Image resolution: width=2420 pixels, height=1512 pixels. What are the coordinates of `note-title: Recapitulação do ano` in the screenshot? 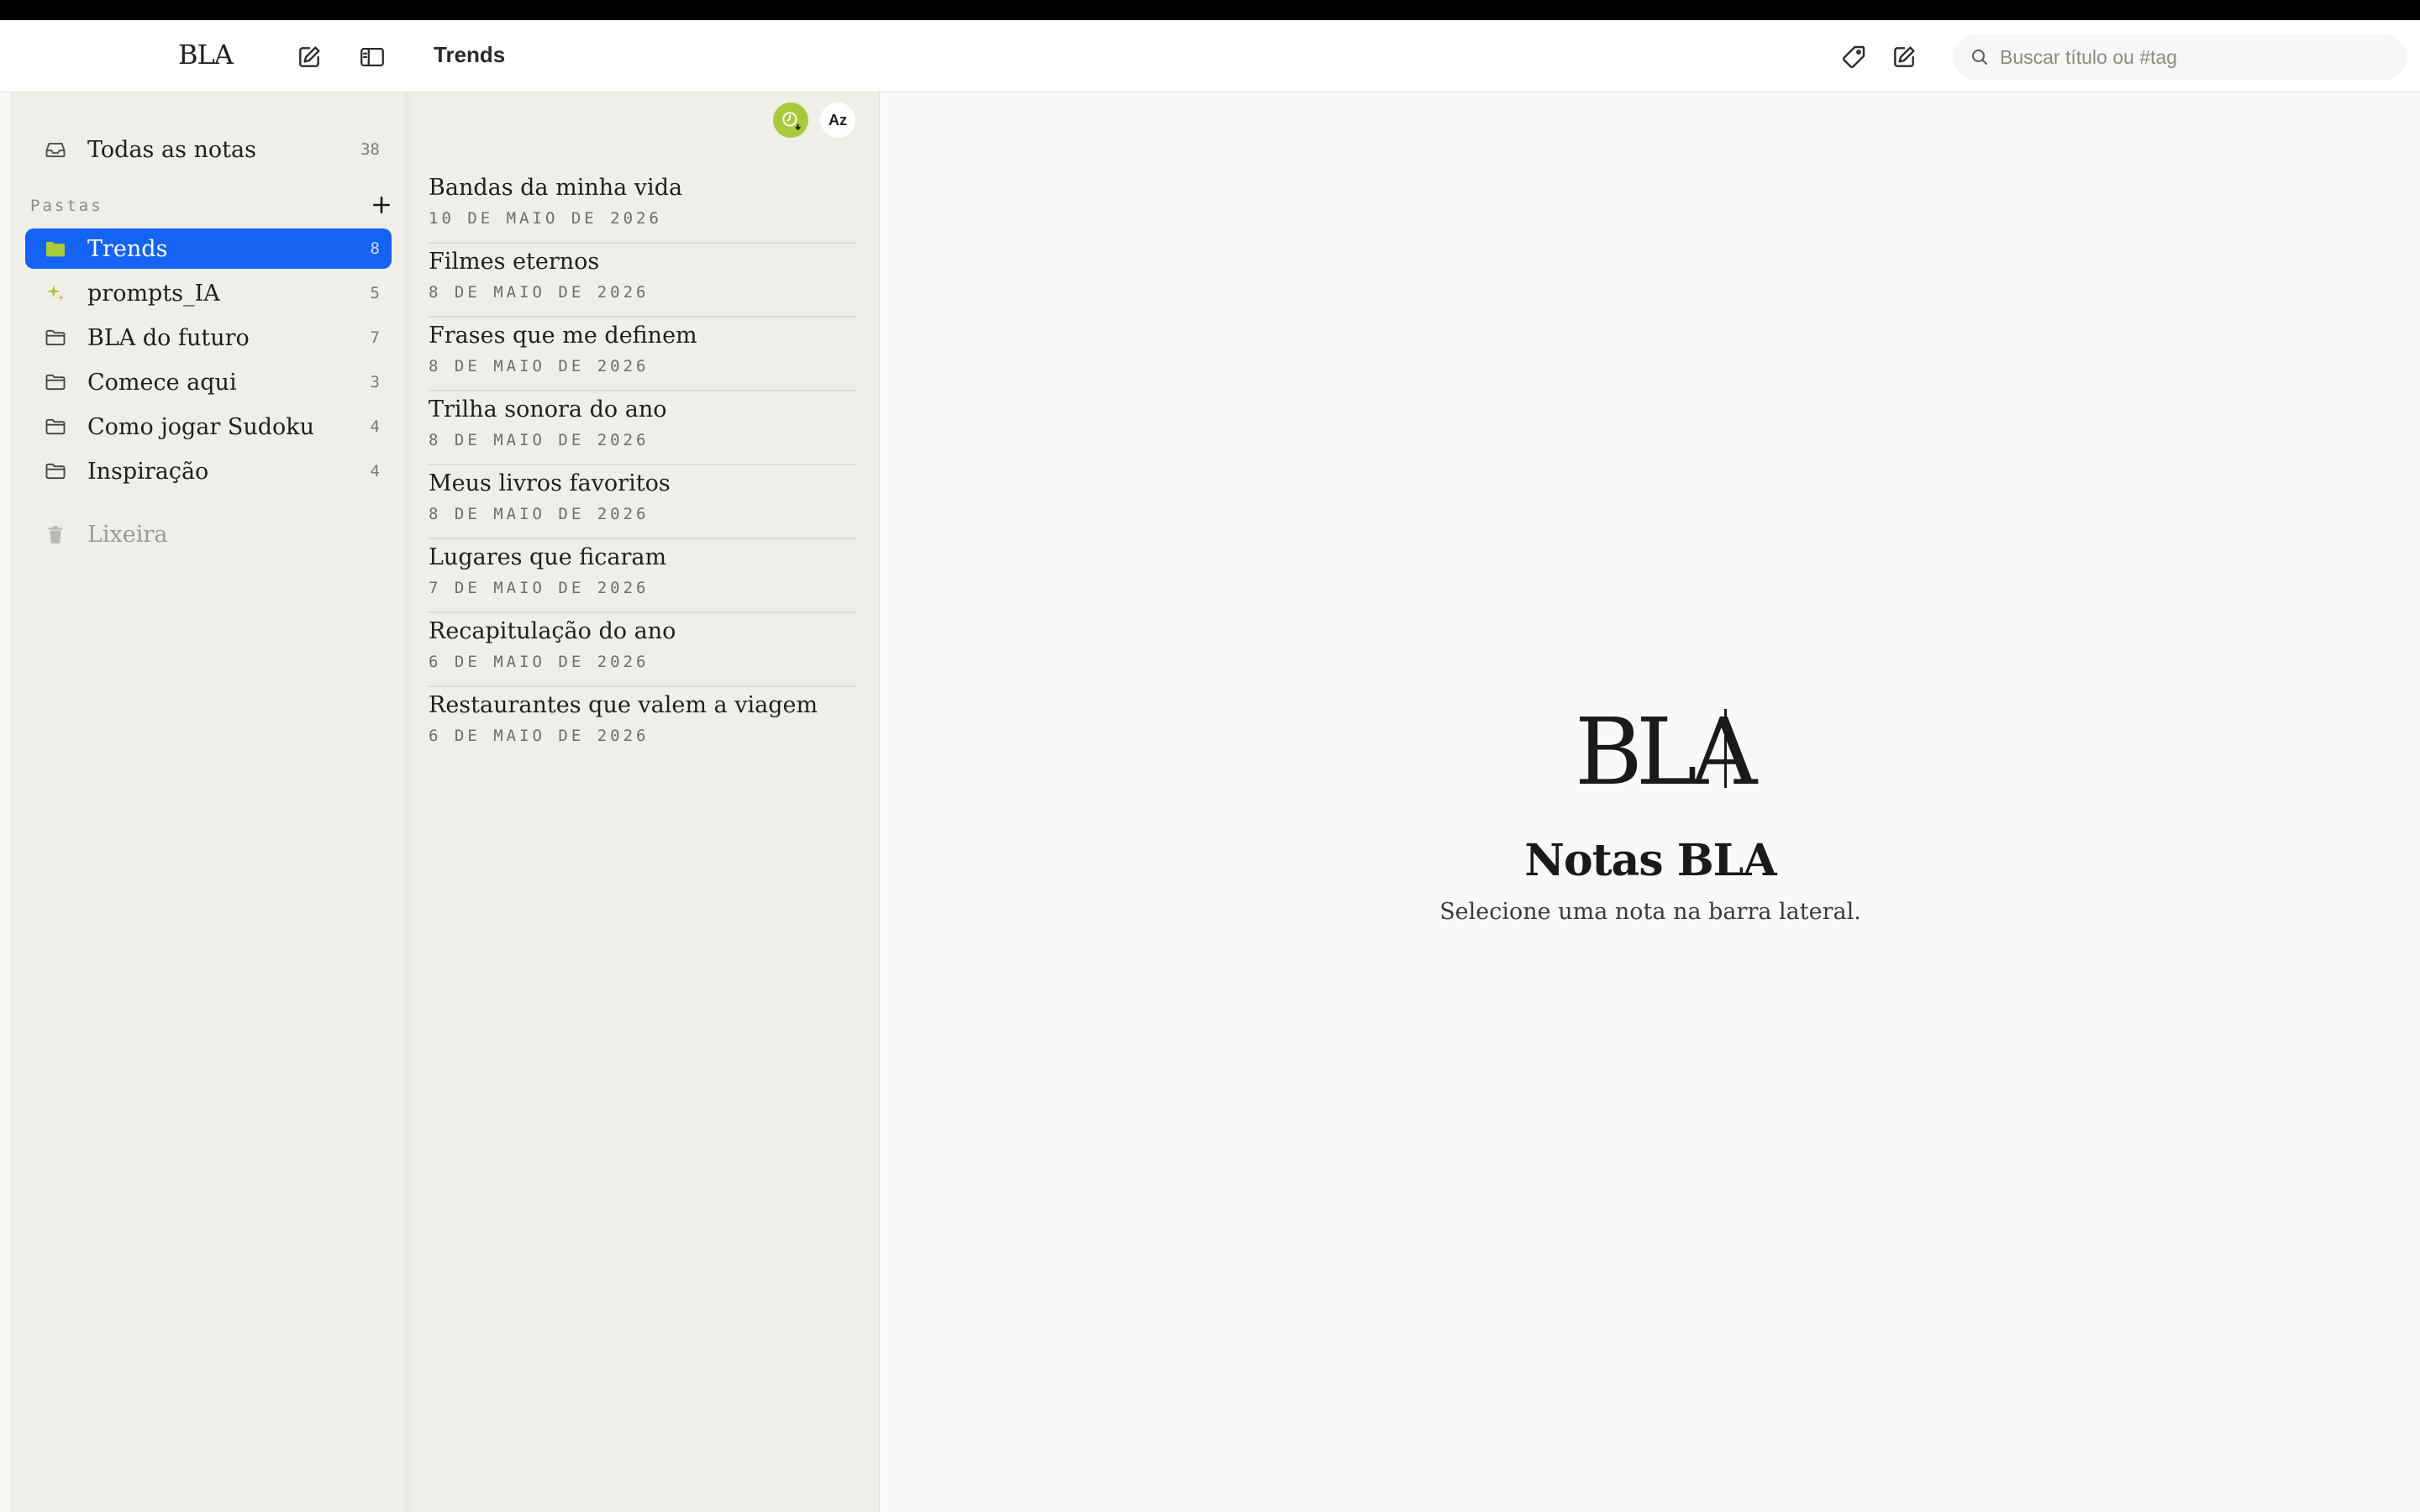 It's located at (552, 631).